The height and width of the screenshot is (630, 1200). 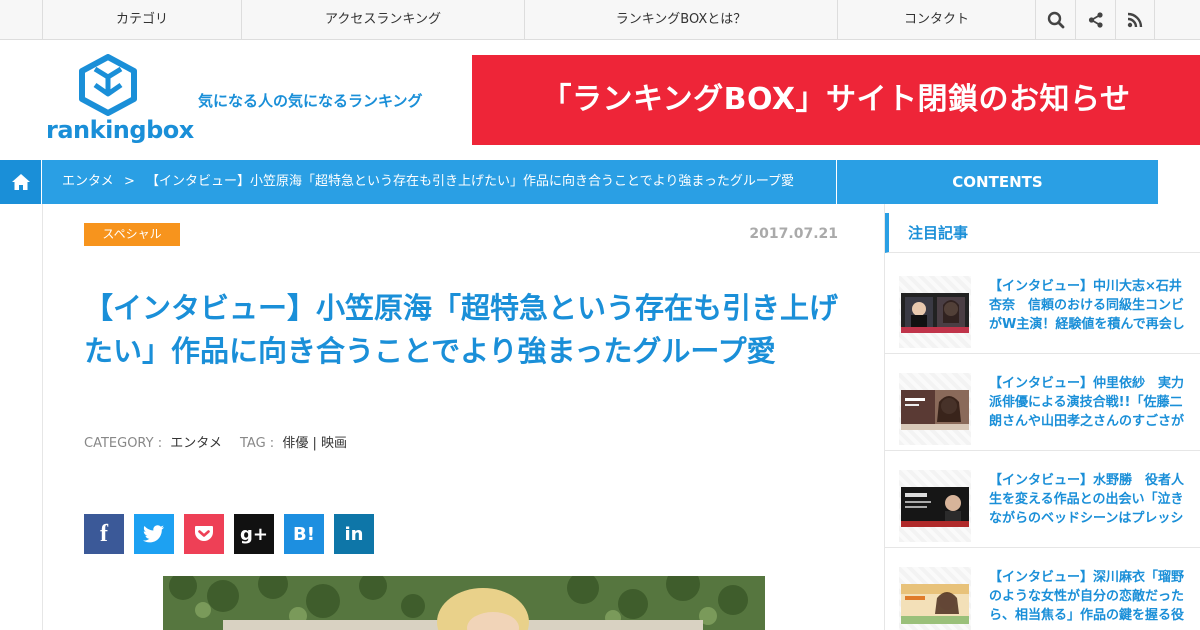 I want to click on linkedin-share-button: in, so click(x=354, y=534).